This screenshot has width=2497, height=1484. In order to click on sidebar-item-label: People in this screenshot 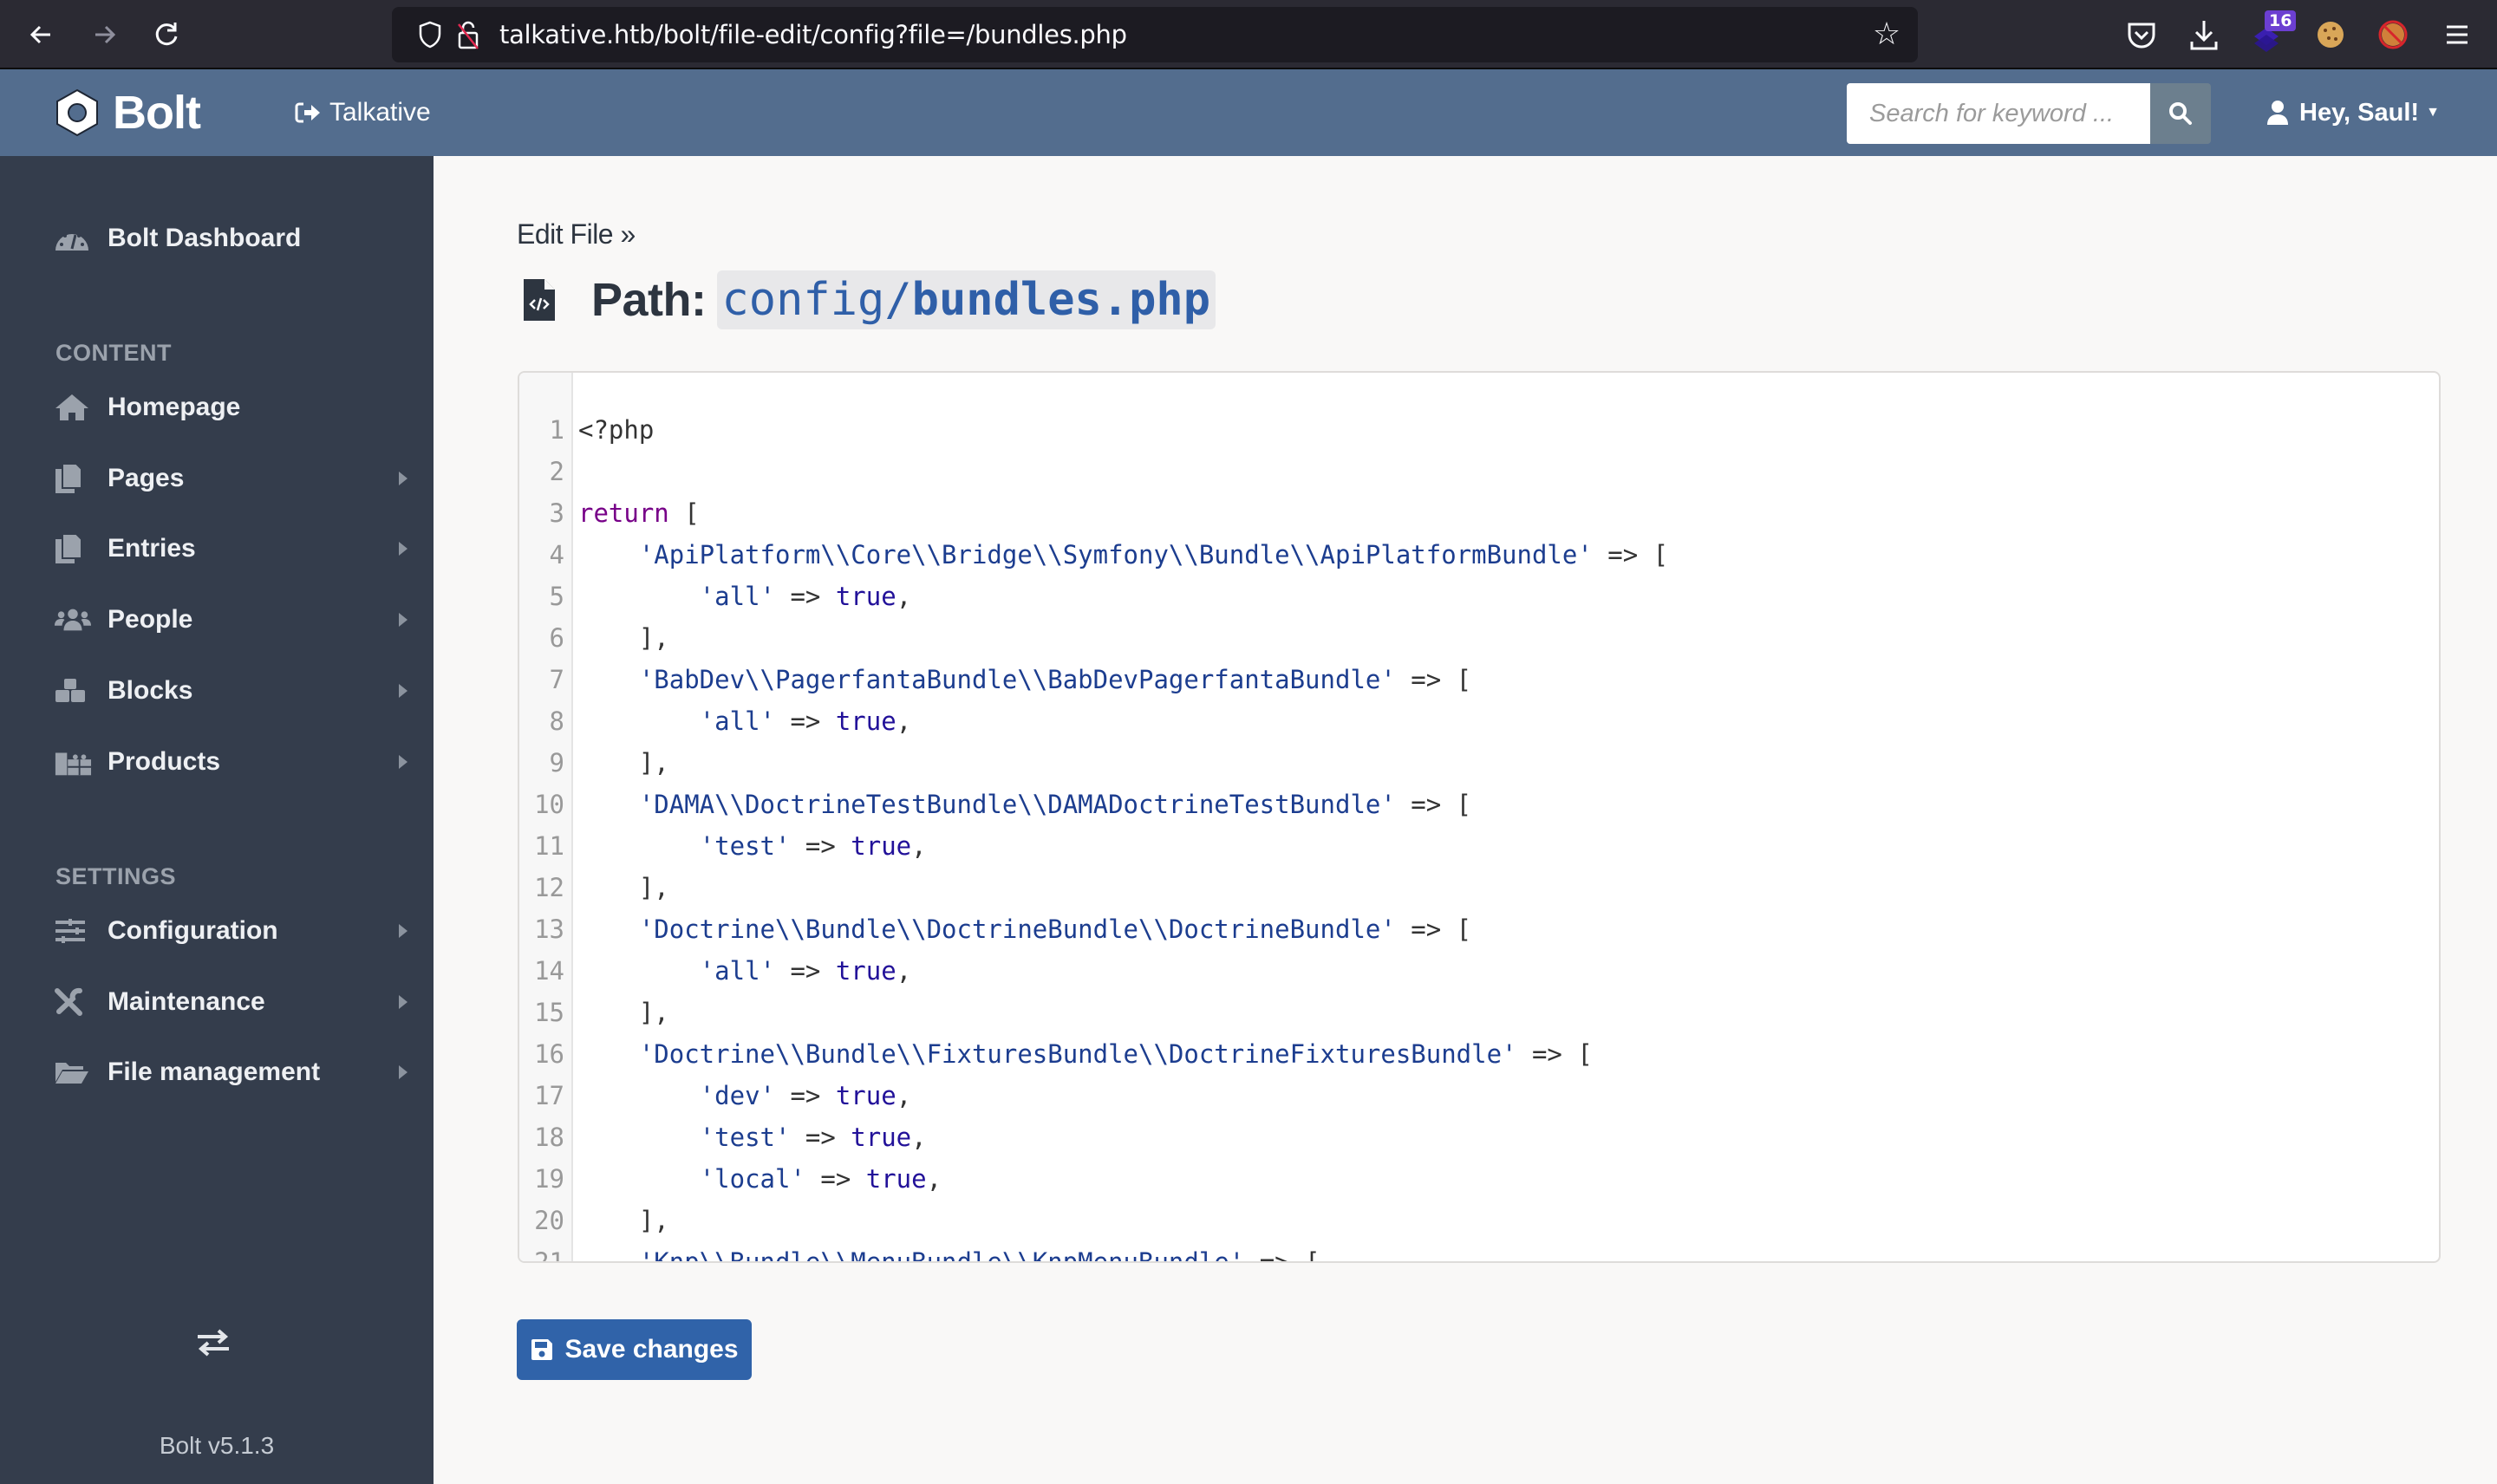, I will do `click(150, 619)`.